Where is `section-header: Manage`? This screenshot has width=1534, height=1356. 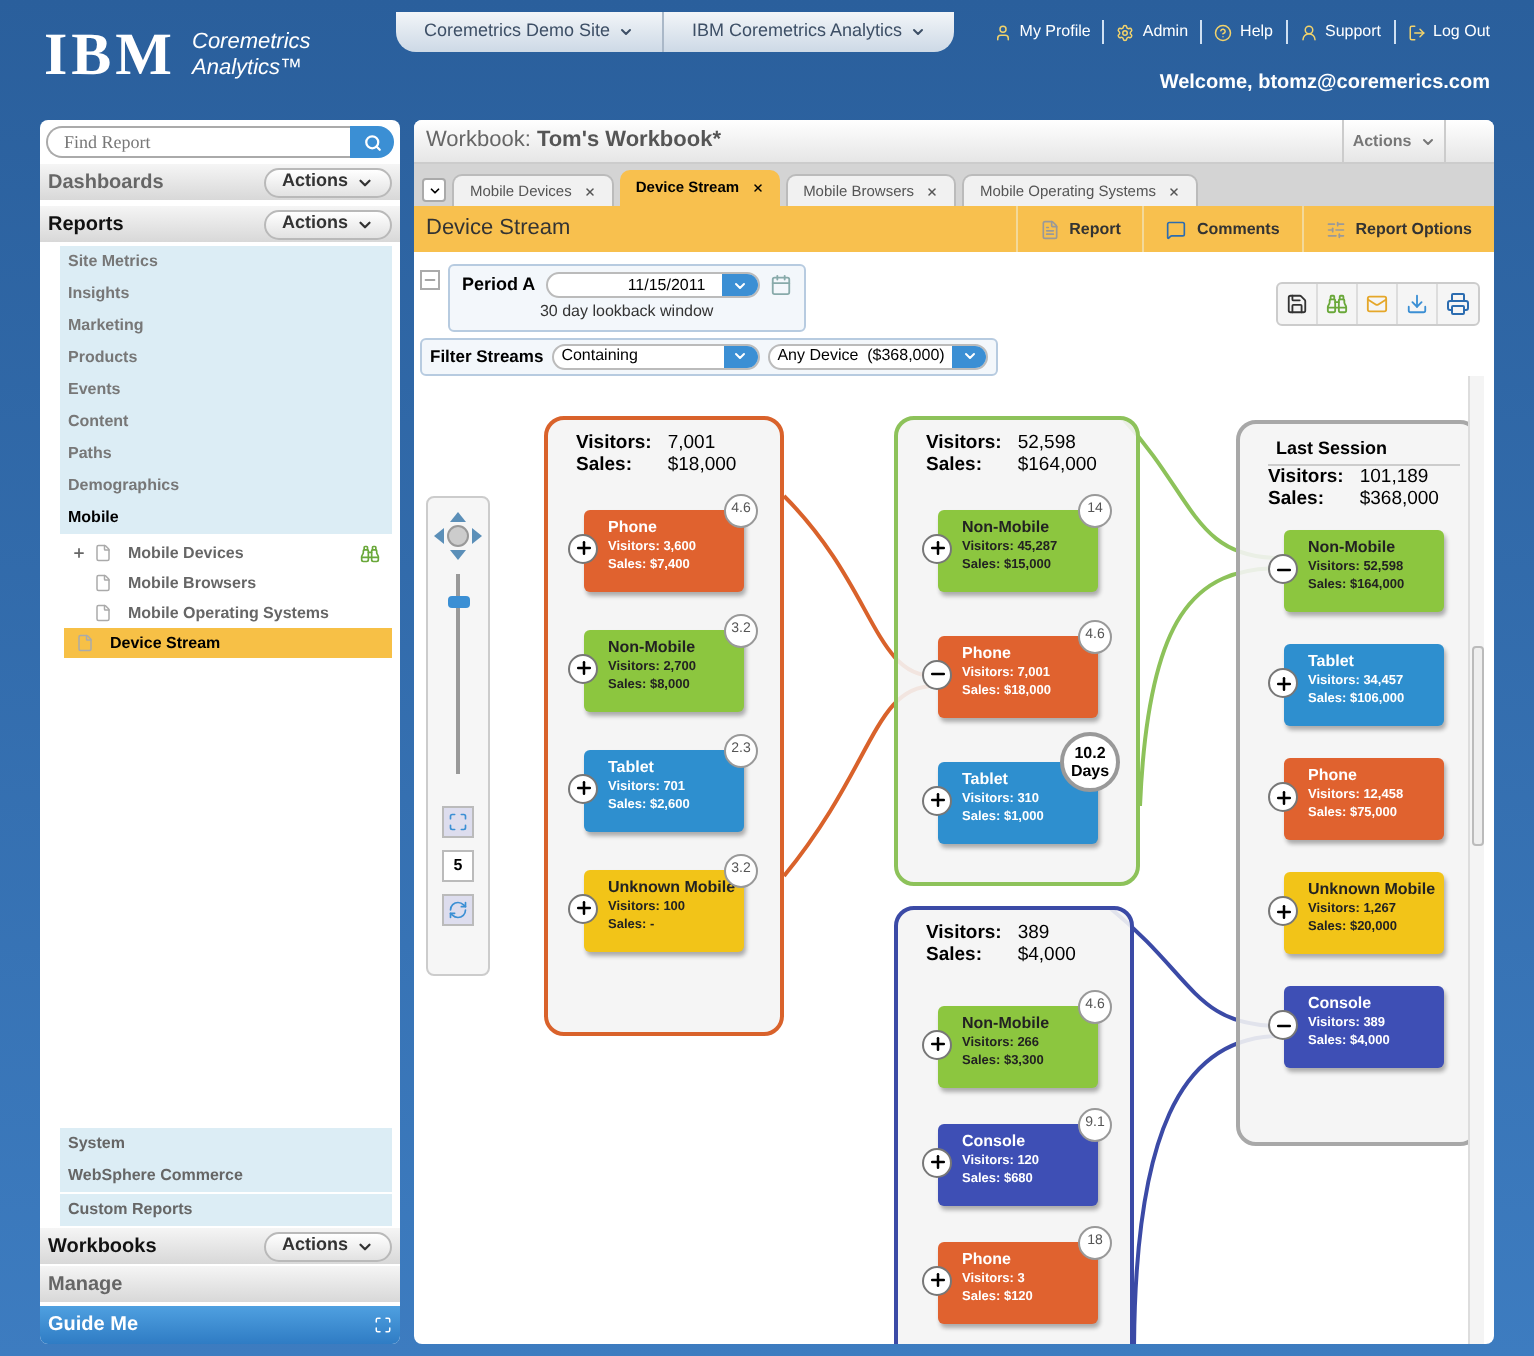 section-header: Manage is located at coordinates (220, 1284).